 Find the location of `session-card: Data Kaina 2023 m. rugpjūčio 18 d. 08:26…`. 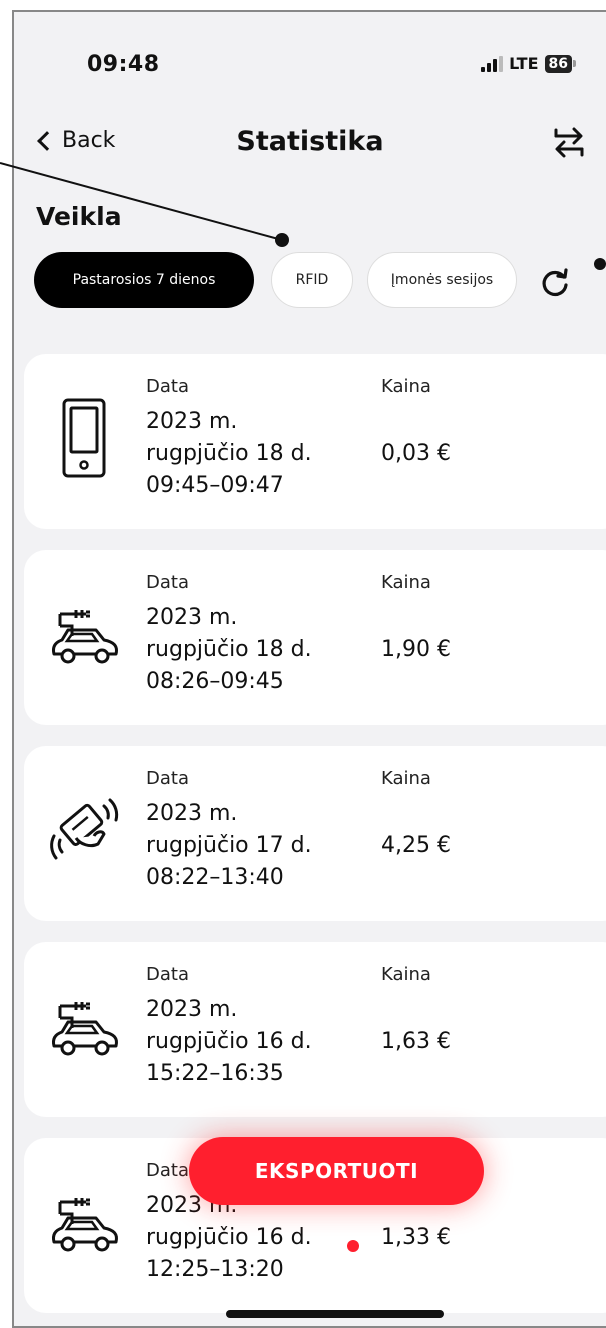

session-card: Data Kaina 2023 m. rugpjūčio 18 d. 08:26… is located at coordinates (315, 637).